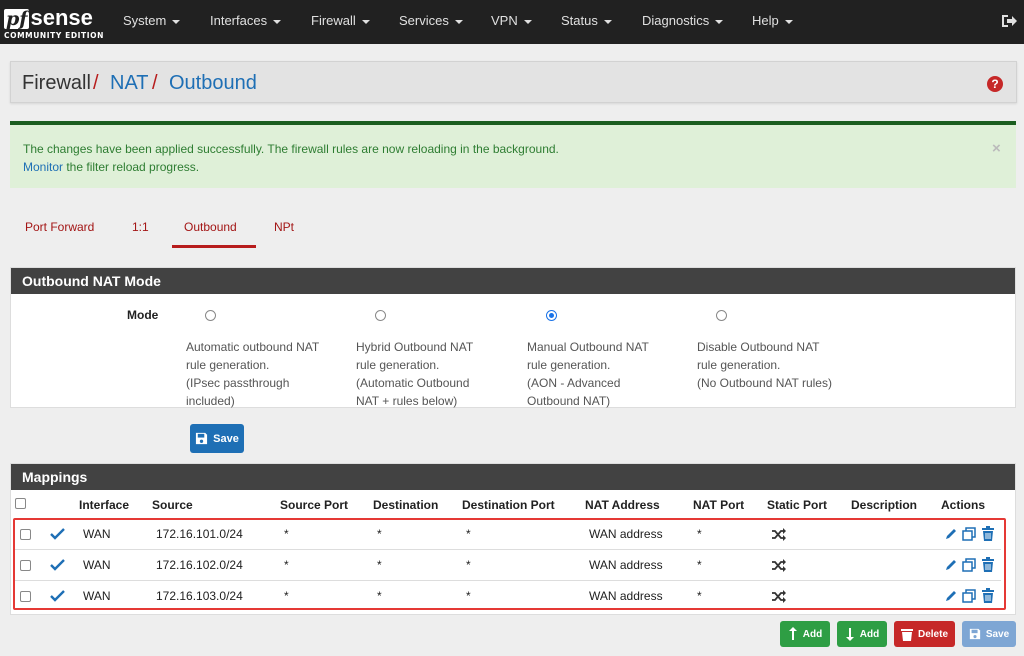  What do you see at coordinates (579, 20) in the screenshot?
I see `nav-status-label: Status` at bounding box center [579, 20].